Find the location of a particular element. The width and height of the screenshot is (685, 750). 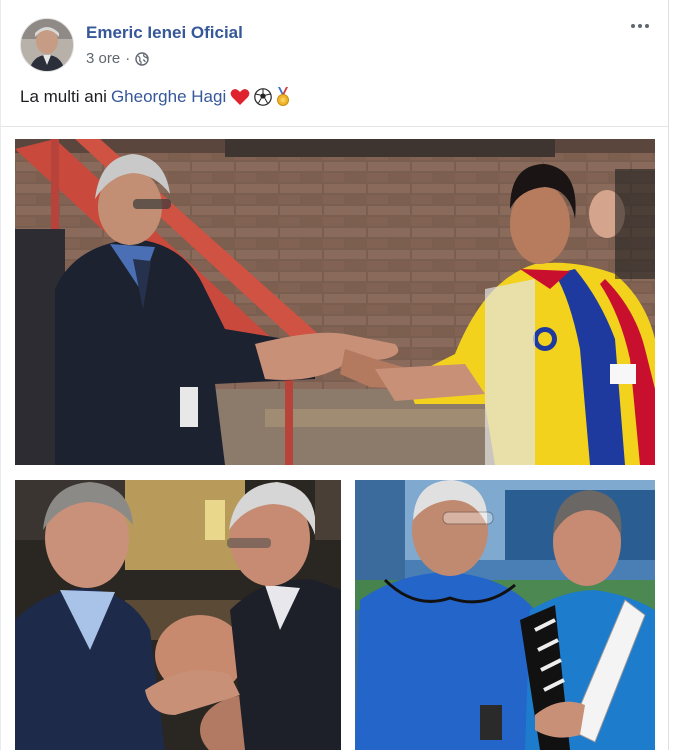

globe-icon is located at coordinates (142, 58).